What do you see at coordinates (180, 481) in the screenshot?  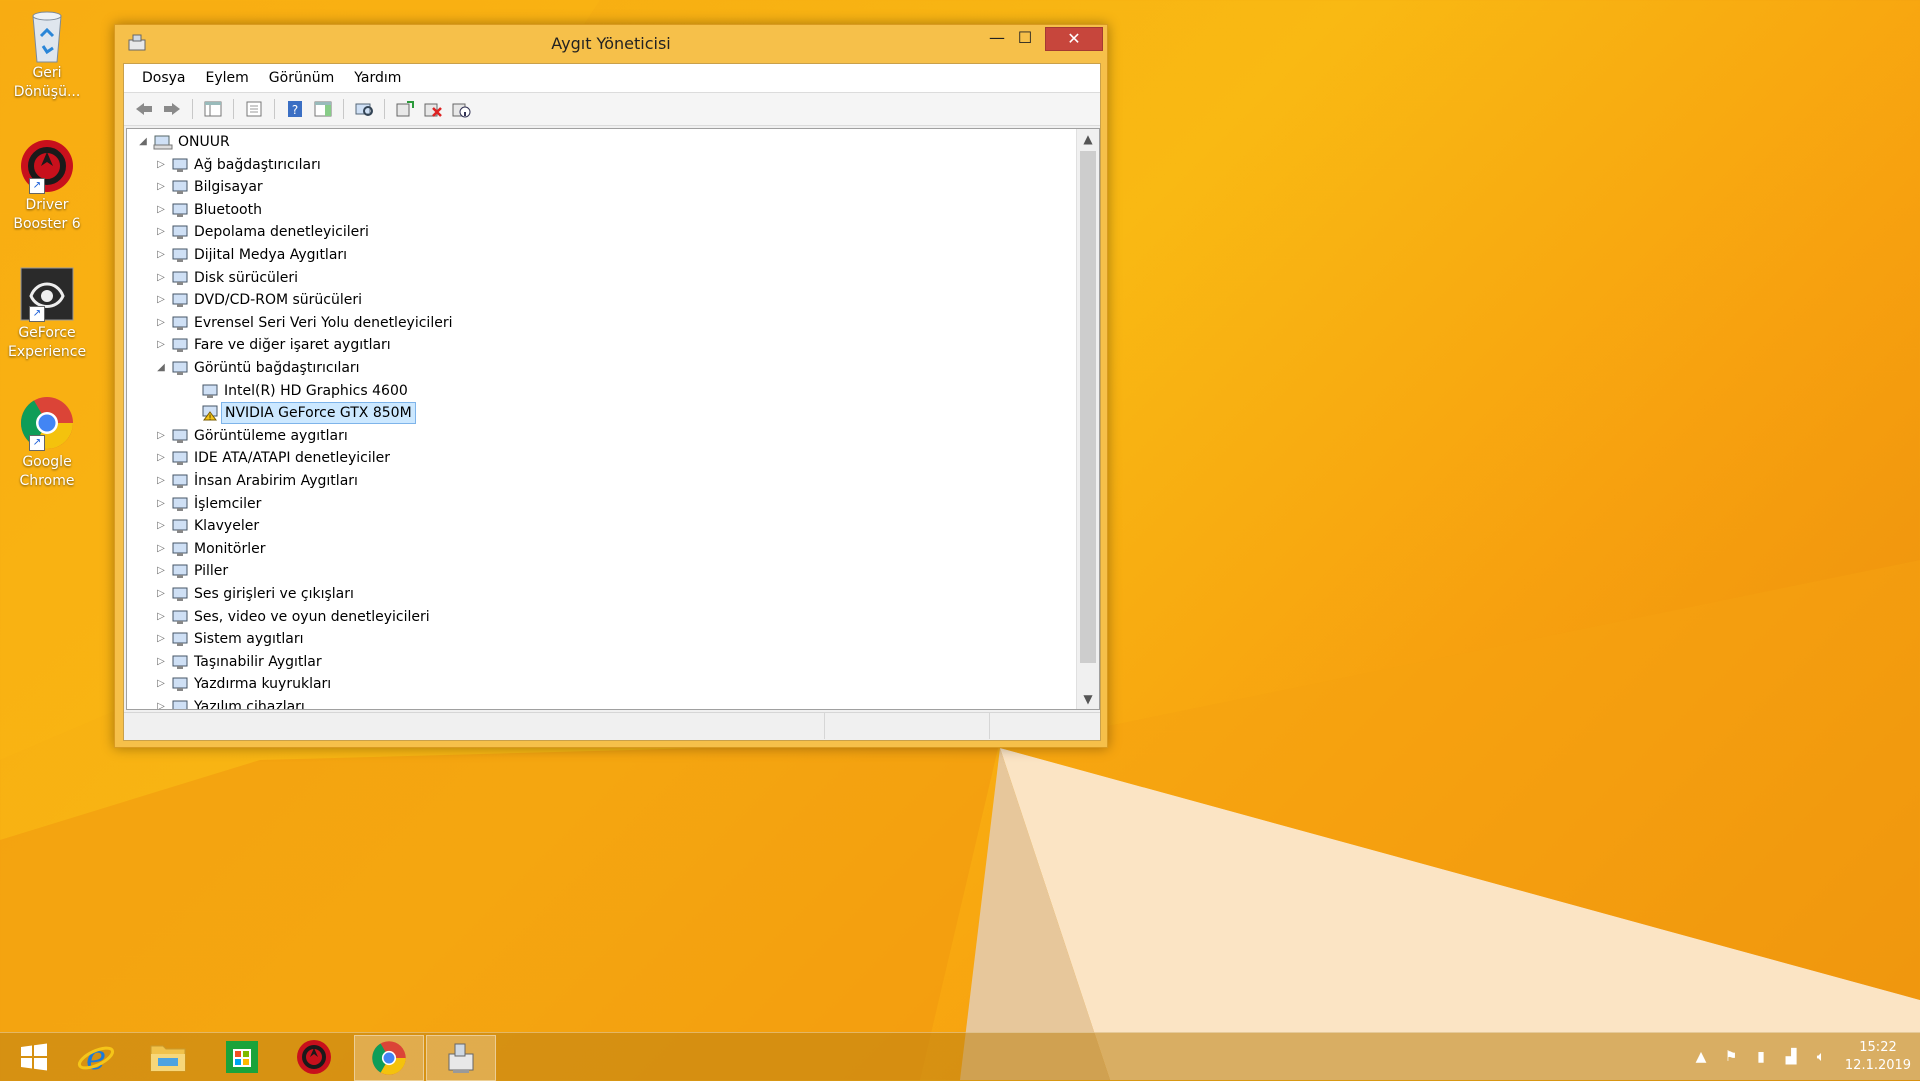 I see `hid-icon` at bounding box center [180, 481].